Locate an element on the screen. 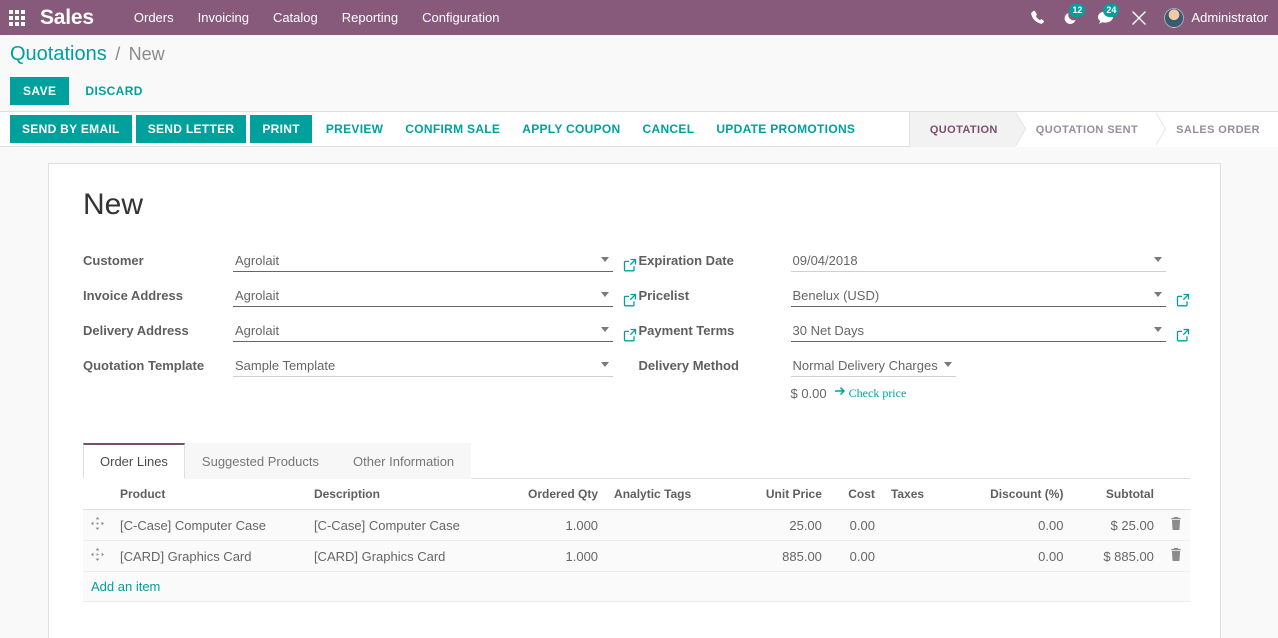  wrench-screwdriver-icon is located at coordinates (1139, 17).